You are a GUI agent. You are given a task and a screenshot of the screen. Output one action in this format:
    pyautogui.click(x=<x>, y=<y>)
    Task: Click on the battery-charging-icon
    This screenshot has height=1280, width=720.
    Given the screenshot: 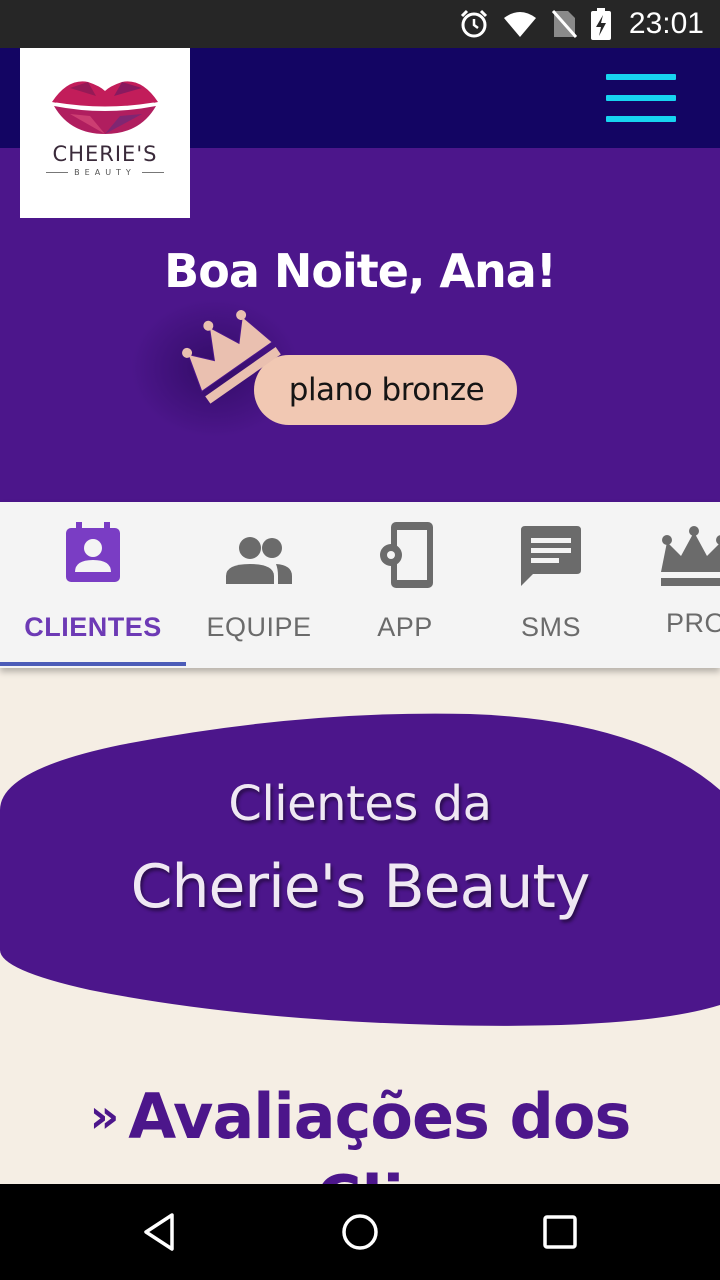 What is the action you would take?
    pyautogui.click(x=600, y=24)
    